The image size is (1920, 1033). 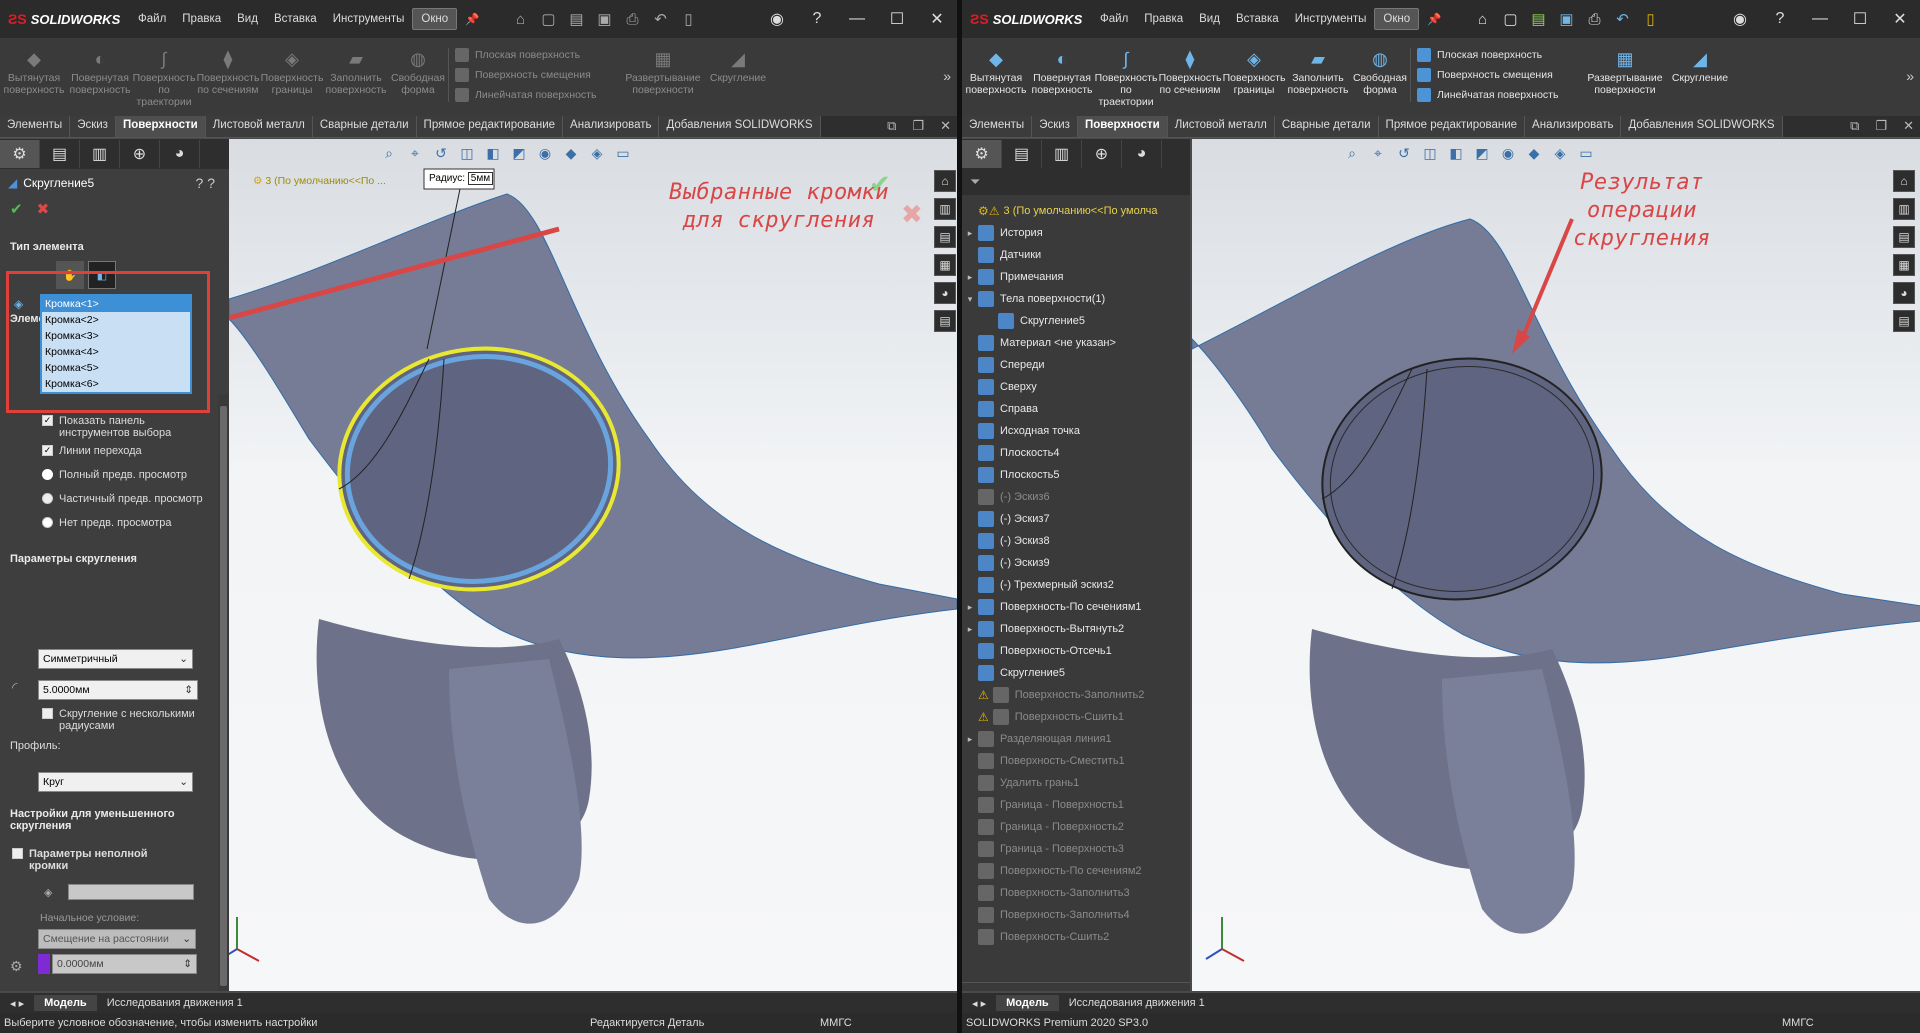 What do you see at coordinates (124, 964) in the screenshot?
I see `offset-distance-input: 0.0000мм ⇕` at bounding box center [124, 964].